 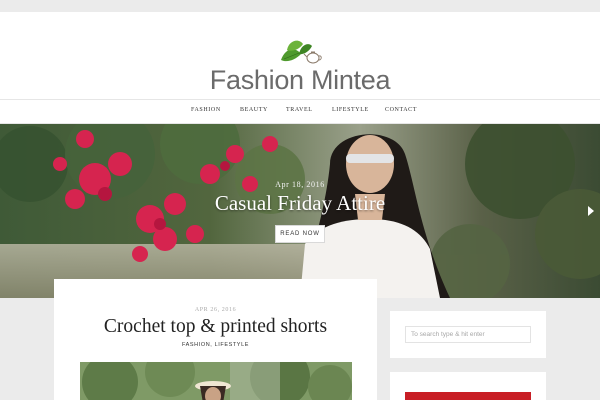 What do you see at coordinates (591, 211) in the screenshot?
I see `next-slide-icon` at bounding box center [591, 211].